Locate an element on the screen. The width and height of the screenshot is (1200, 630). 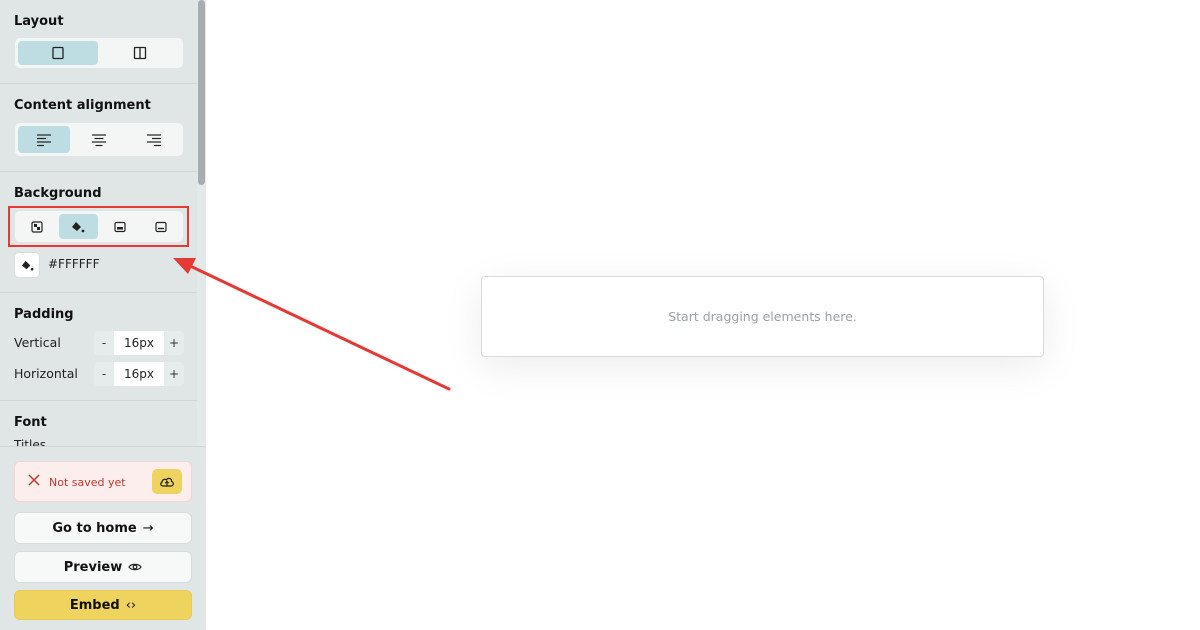
align-center-button is located at coordinates (99, 139).